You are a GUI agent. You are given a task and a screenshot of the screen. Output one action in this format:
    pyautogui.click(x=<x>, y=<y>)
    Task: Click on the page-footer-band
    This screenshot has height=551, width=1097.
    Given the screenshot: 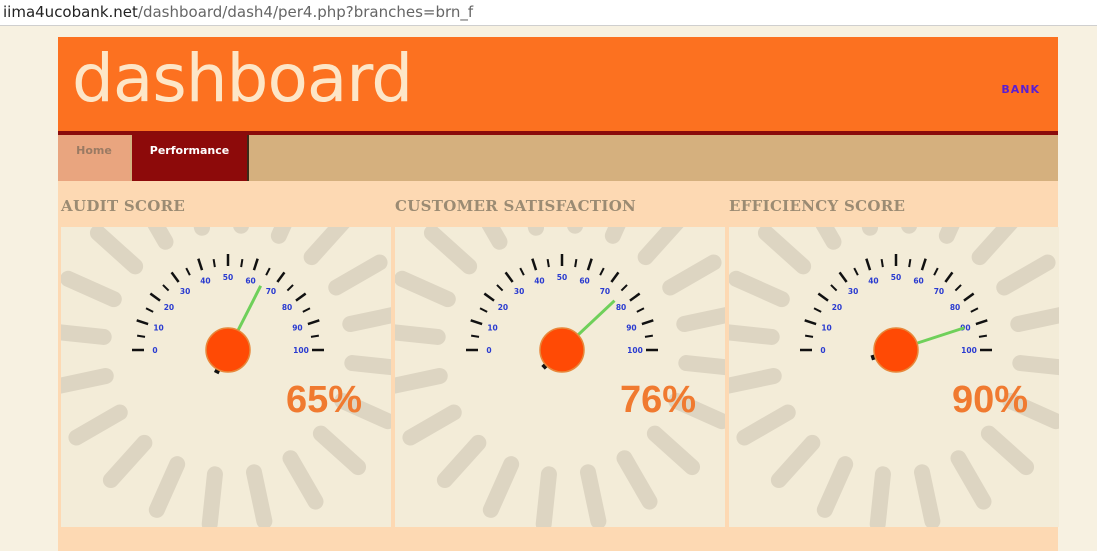 What is the action you would take?
    pyautogui.click(x=558, y=539)
    